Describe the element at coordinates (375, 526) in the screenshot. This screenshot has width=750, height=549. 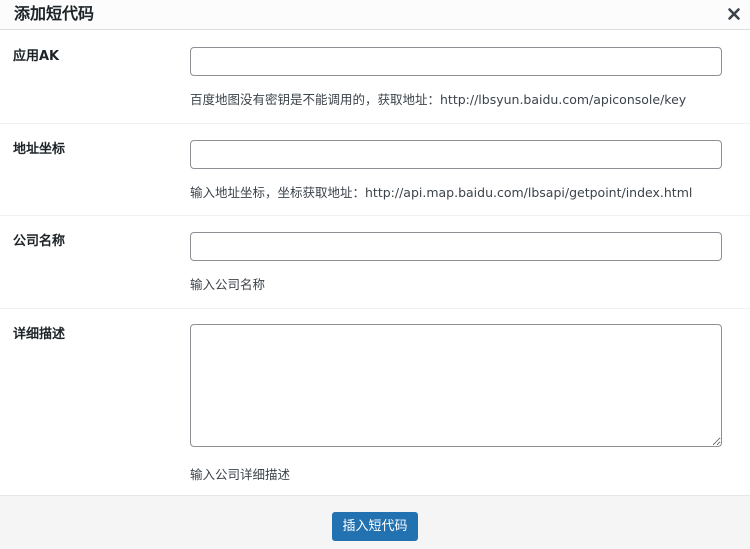
I see `insert-shortcode-button: 插入短代码` at that location.